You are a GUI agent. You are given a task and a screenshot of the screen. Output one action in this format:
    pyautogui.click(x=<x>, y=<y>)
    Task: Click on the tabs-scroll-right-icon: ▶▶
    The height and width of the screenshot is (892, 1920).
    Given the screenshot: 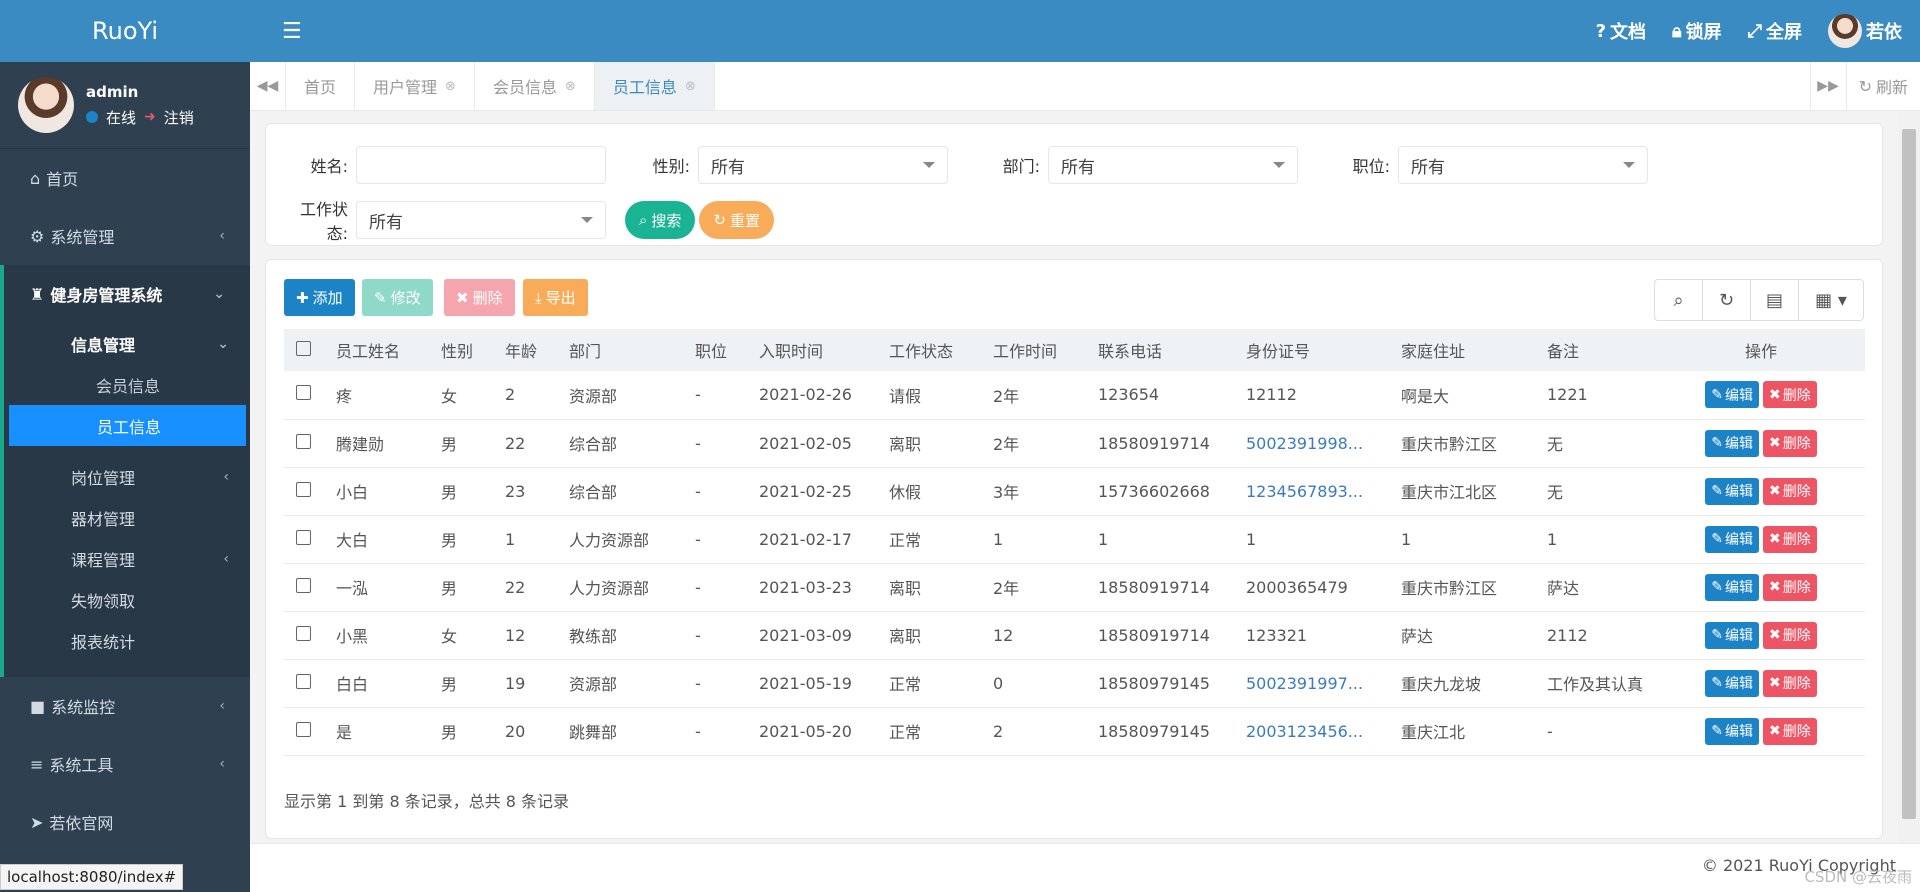 What is the action you would take?
    pyautogui.click(x=1827, y=86)
    